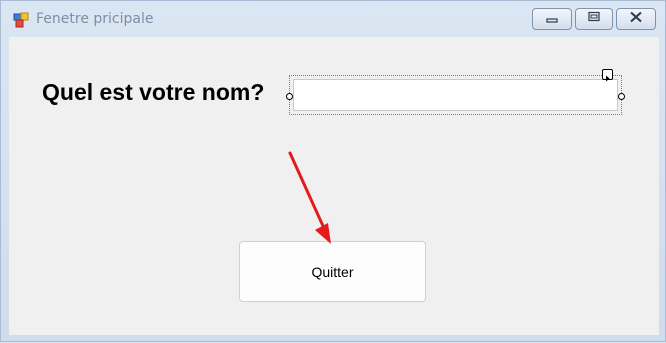  Describe the element at coordinates (95, 19) in the screenshot. I see `window-title: Fenetre pricipale` at that location.